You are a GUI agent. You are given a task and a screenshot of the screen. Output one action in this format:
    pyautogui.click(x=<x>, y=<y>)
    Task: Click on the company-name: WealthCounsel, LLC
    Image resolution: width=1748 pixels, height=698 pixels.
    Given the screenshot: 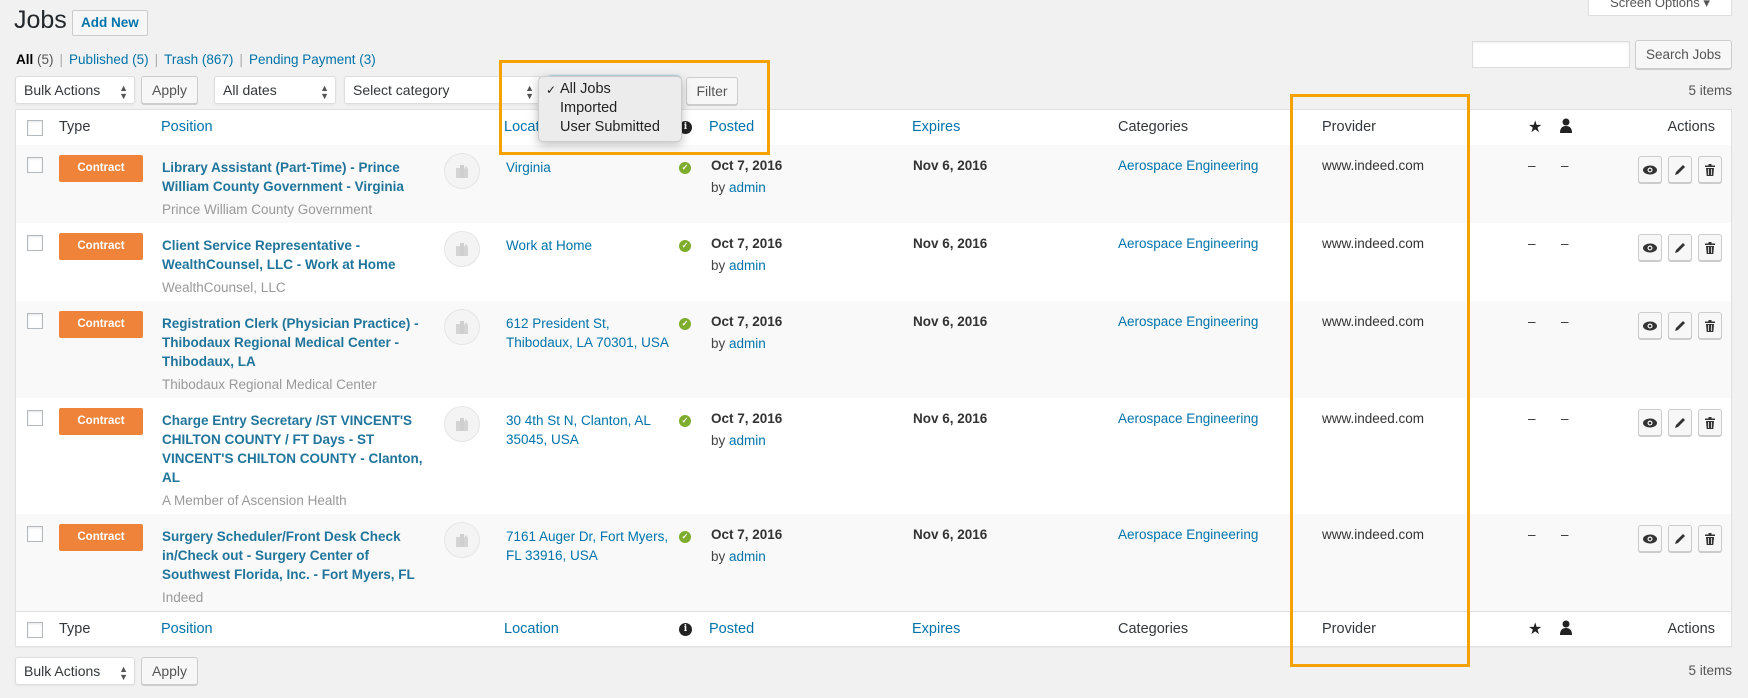 What is the action you would take?
    pyautogui.click(x=224, y=287)
    